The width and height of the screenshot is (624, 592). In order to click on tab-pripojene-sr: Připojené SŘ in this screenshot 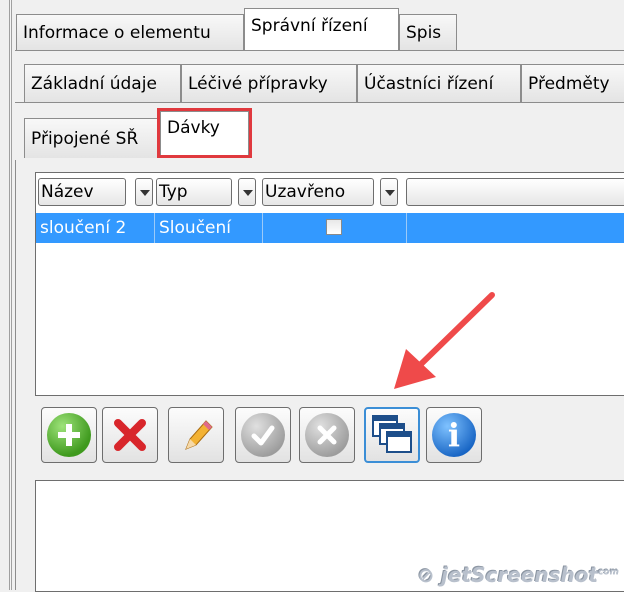, I will do `click(92, 138)`.